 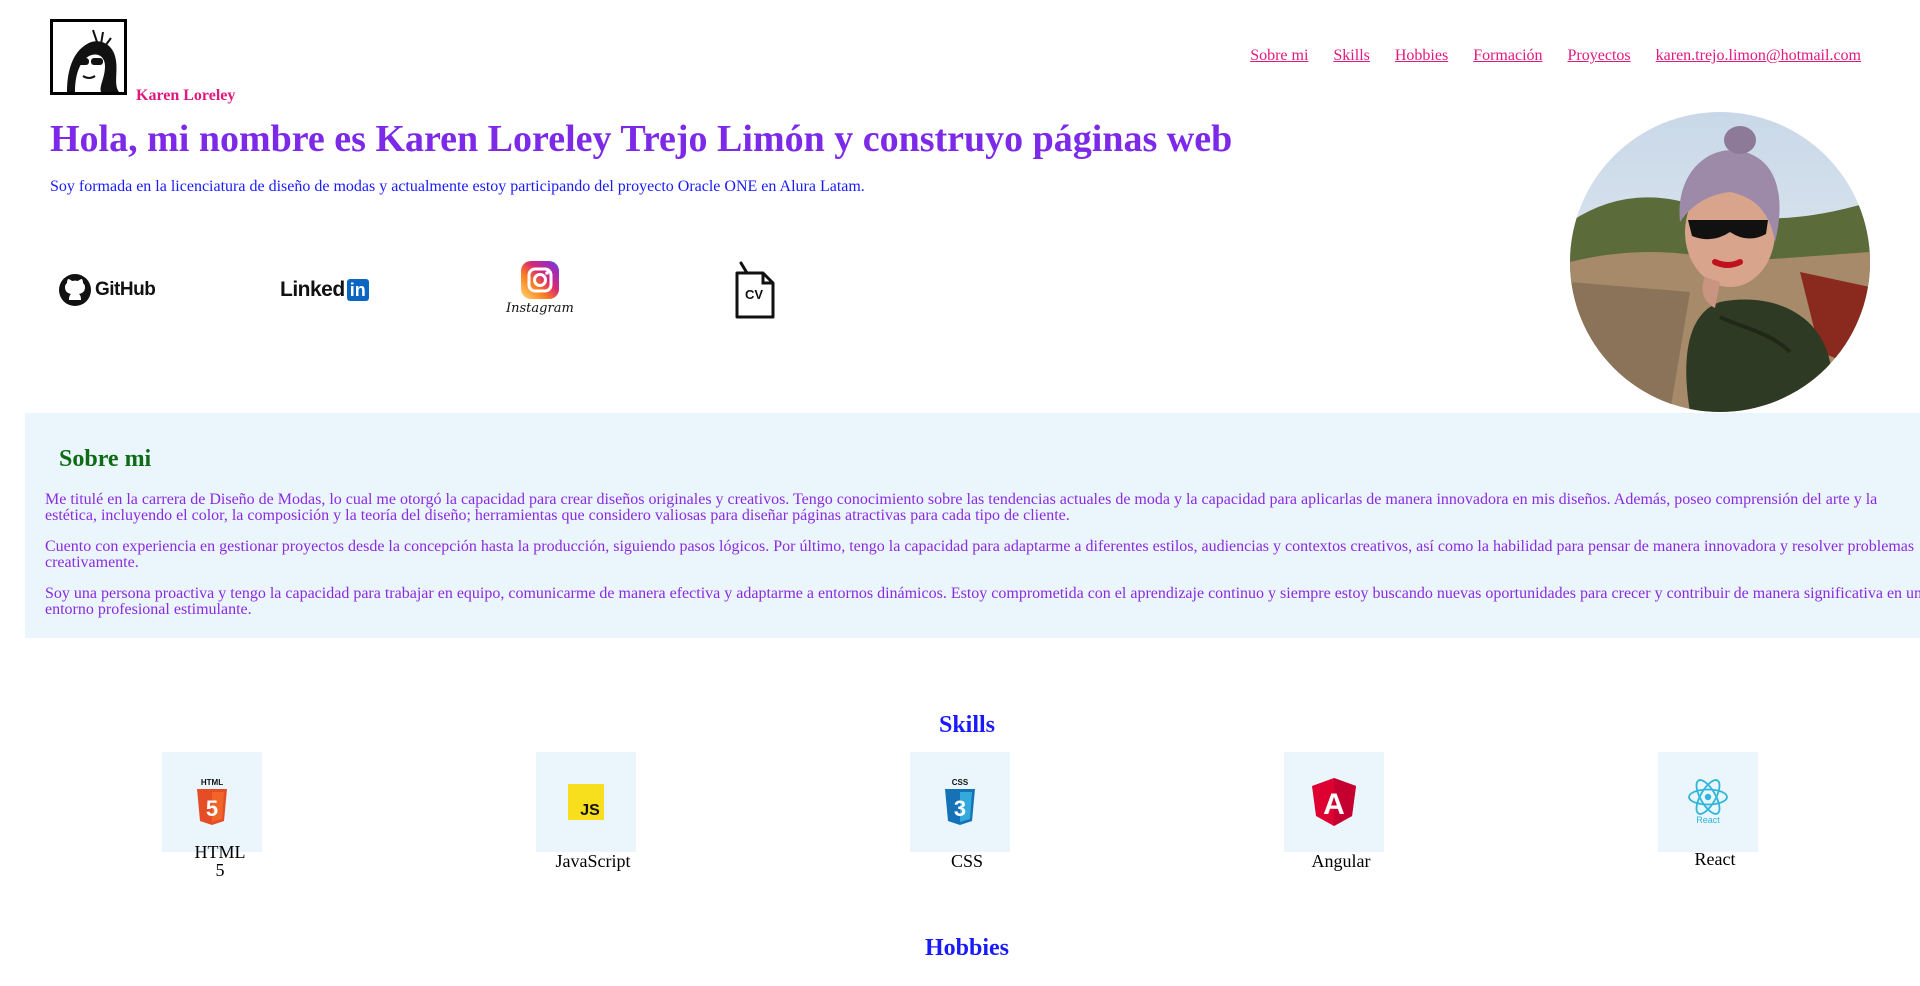 I want to click on instagram-link: Instagram, so click(x=540, y=288).